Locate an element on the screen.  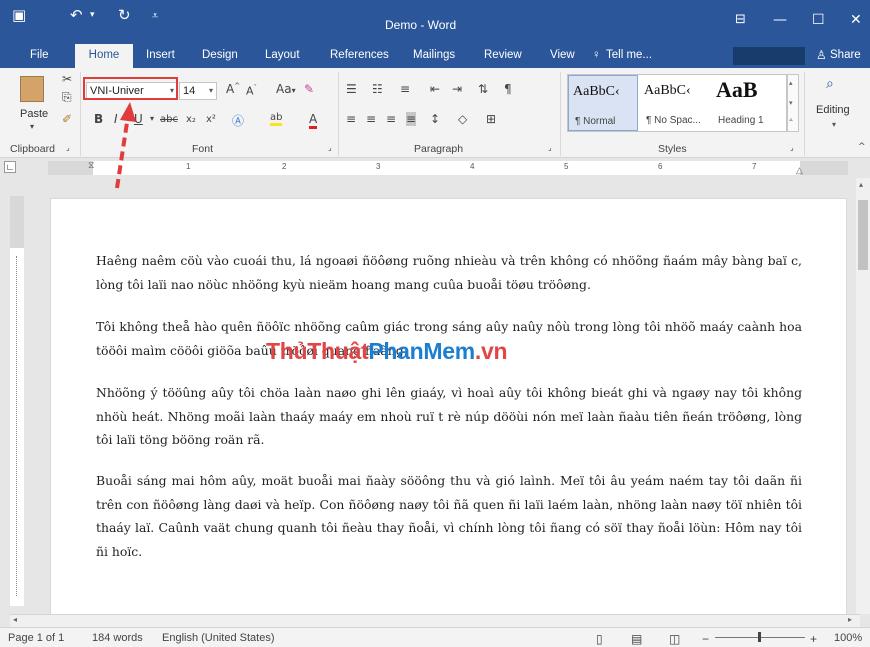
tab-mailings: Mailings is located at coordinates (434, 55).